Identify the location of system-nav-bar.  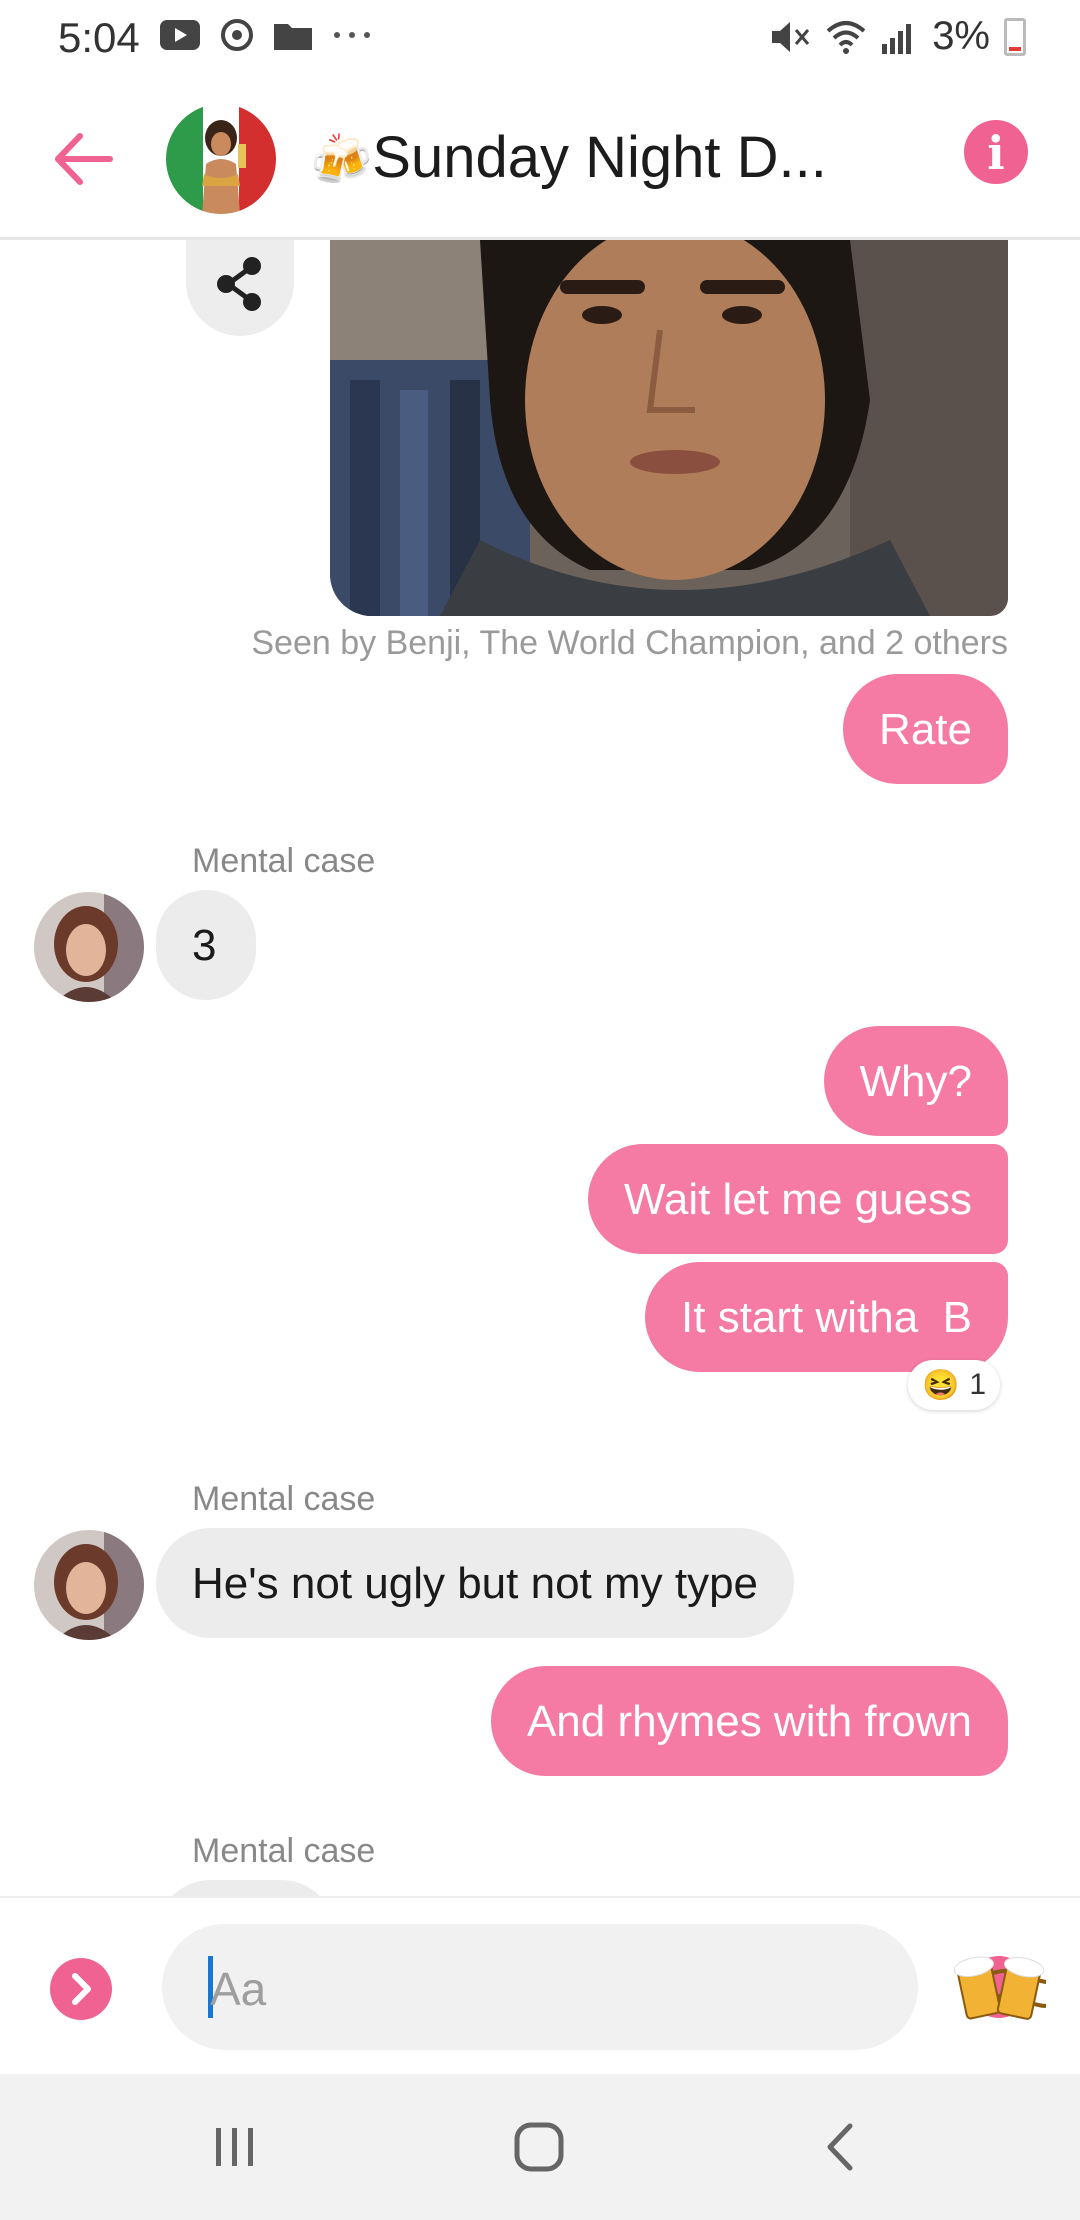
(540, 2147).